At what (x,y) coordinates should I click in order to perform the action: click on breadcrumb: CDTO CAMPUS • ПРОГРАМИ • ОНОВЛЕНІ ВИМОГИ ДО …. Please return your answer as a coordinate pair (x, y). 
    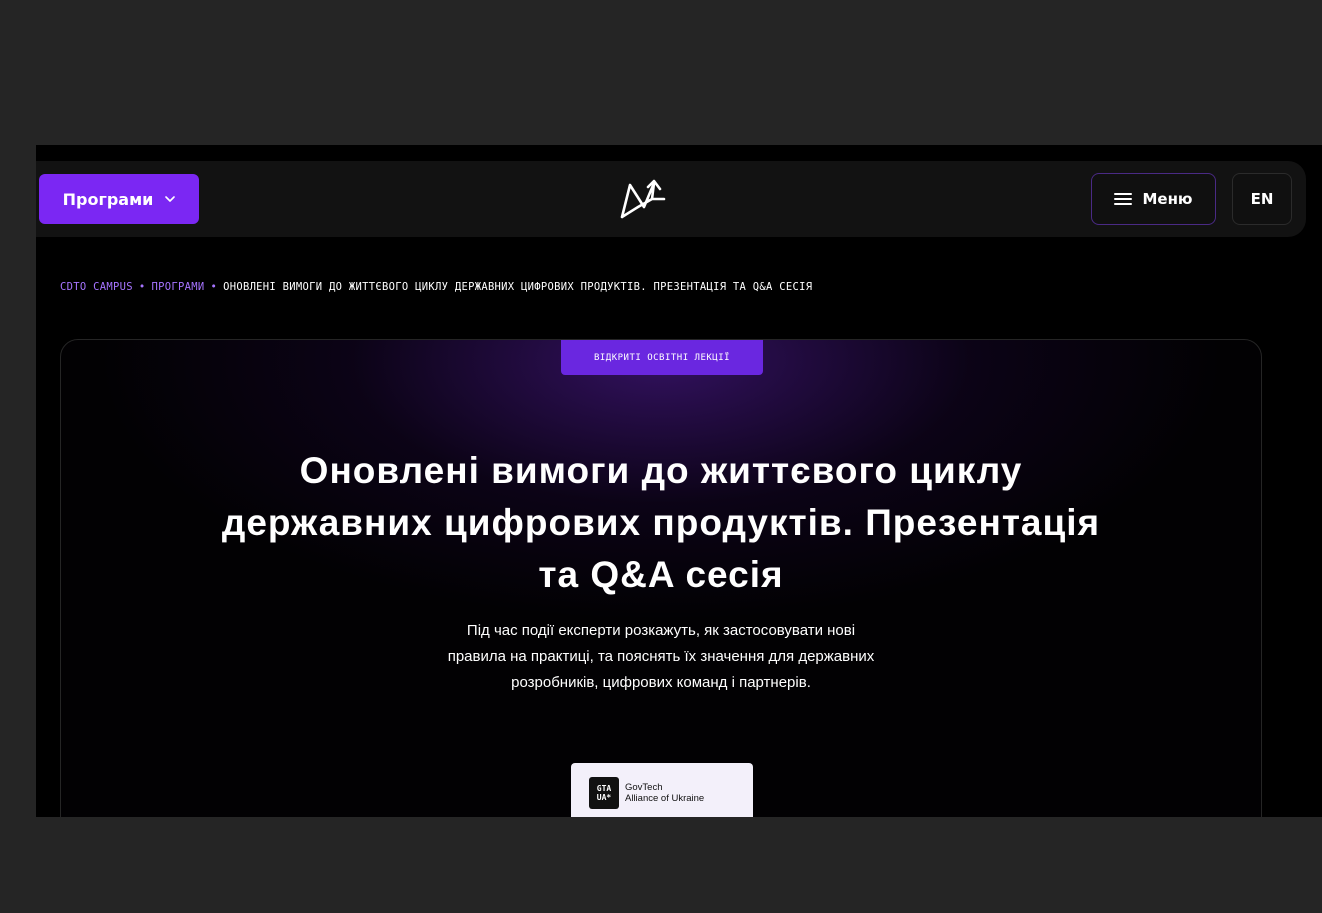
    Looking at the image, I should click on (436, 287).